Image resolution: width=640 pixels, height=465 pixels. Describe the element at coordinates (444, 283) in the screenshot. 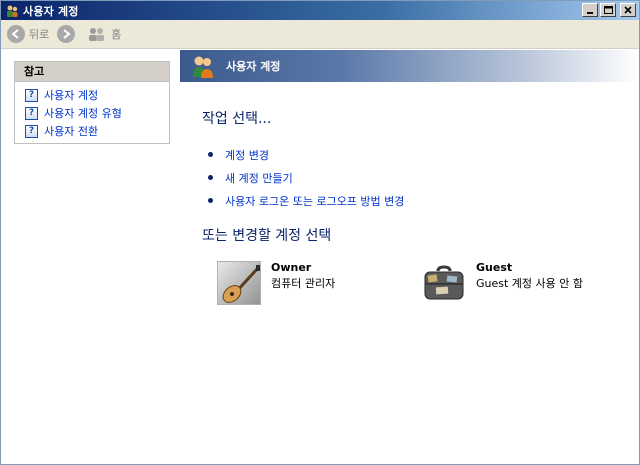

I see `suitcase-picture-icon` at that location.